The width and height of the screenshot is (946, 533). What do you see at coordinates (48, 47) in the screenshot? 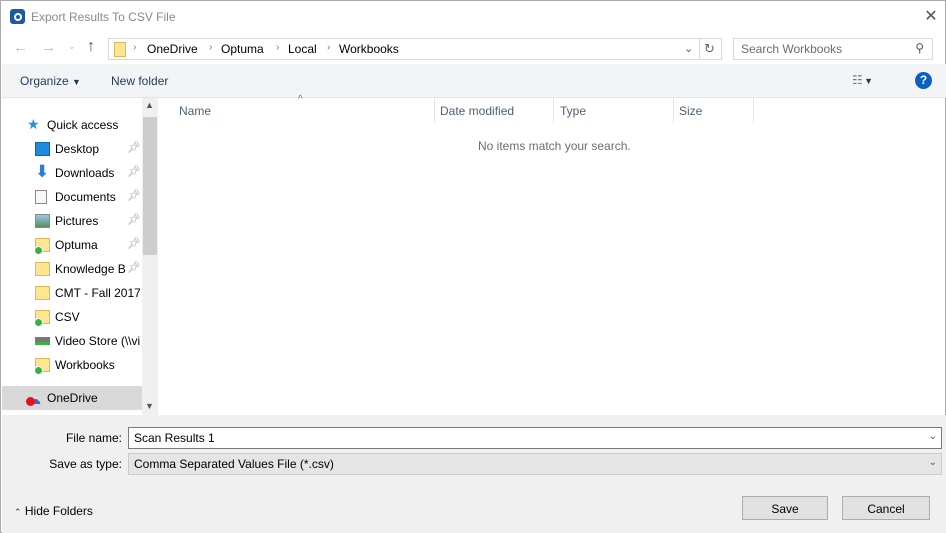
I see `forward-icon: →` at bounding box center [48, 47].